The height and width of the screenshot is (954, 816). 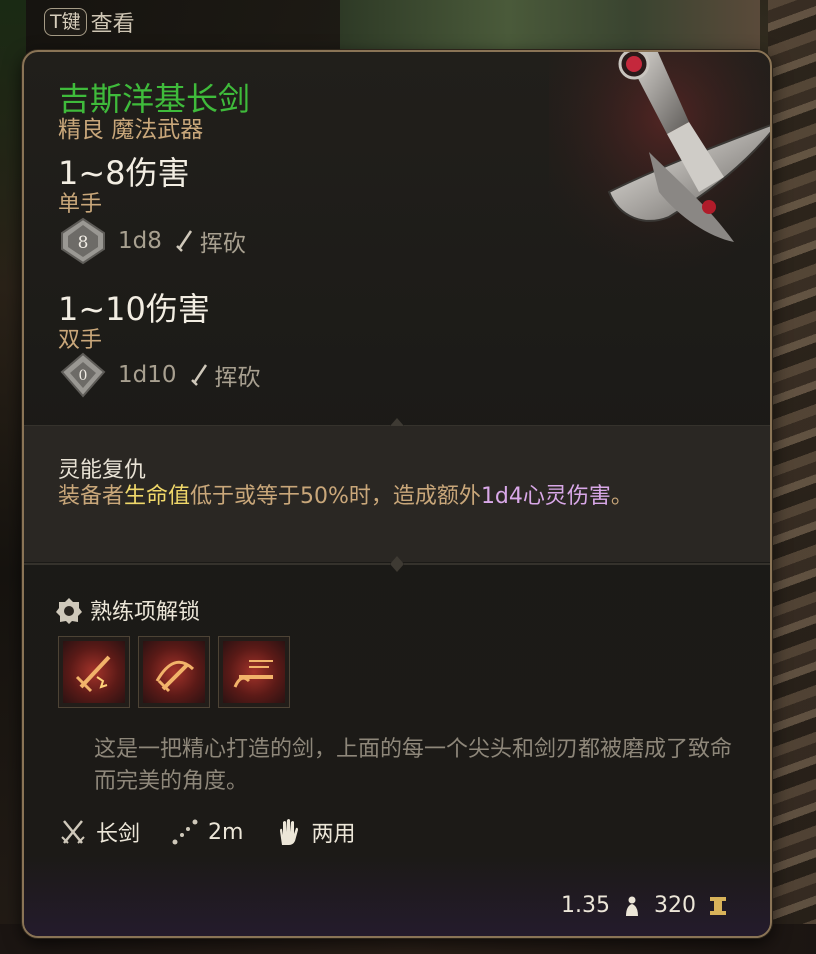 I want to click on inspect-hint: T键 查看, so click(x=89, y=22).